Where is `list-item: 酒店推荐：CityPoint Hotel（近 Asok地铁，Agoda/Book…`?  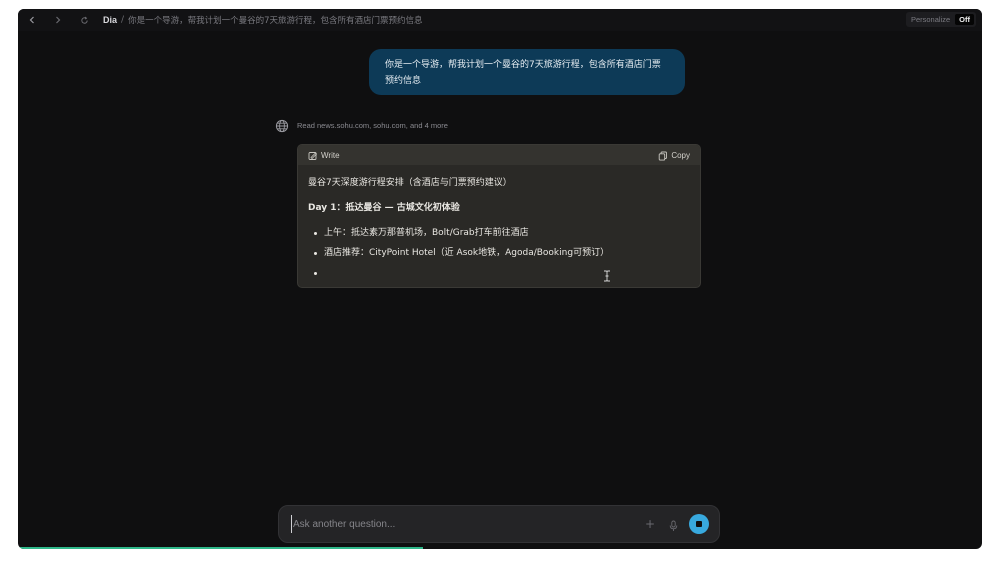 list-item: 酒店推荐：CityPoint Hotel（近 Asok地铁，Agoda/Book… is located at coordinates (499, 253).